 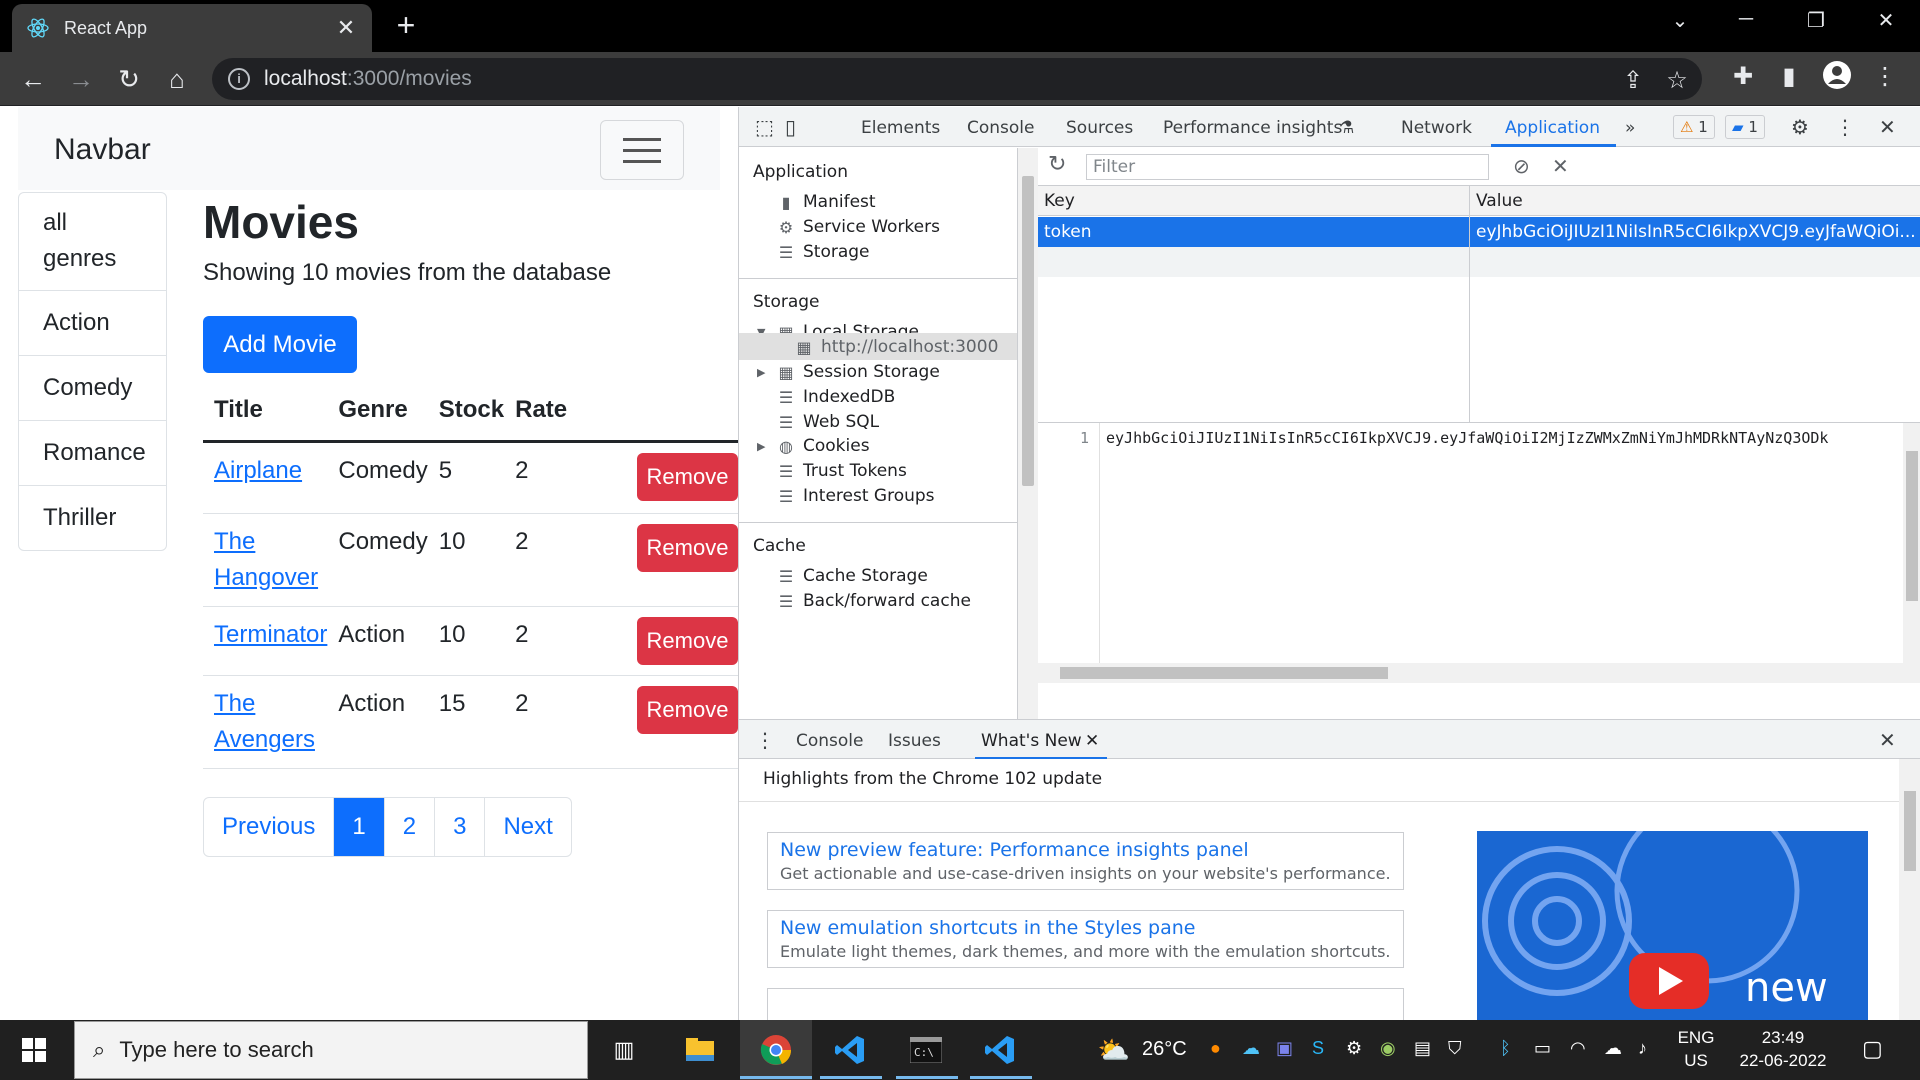 I want to click on tree-item-session-storage: ▶ ▦ Session Storage, so click(x=848, y=372).